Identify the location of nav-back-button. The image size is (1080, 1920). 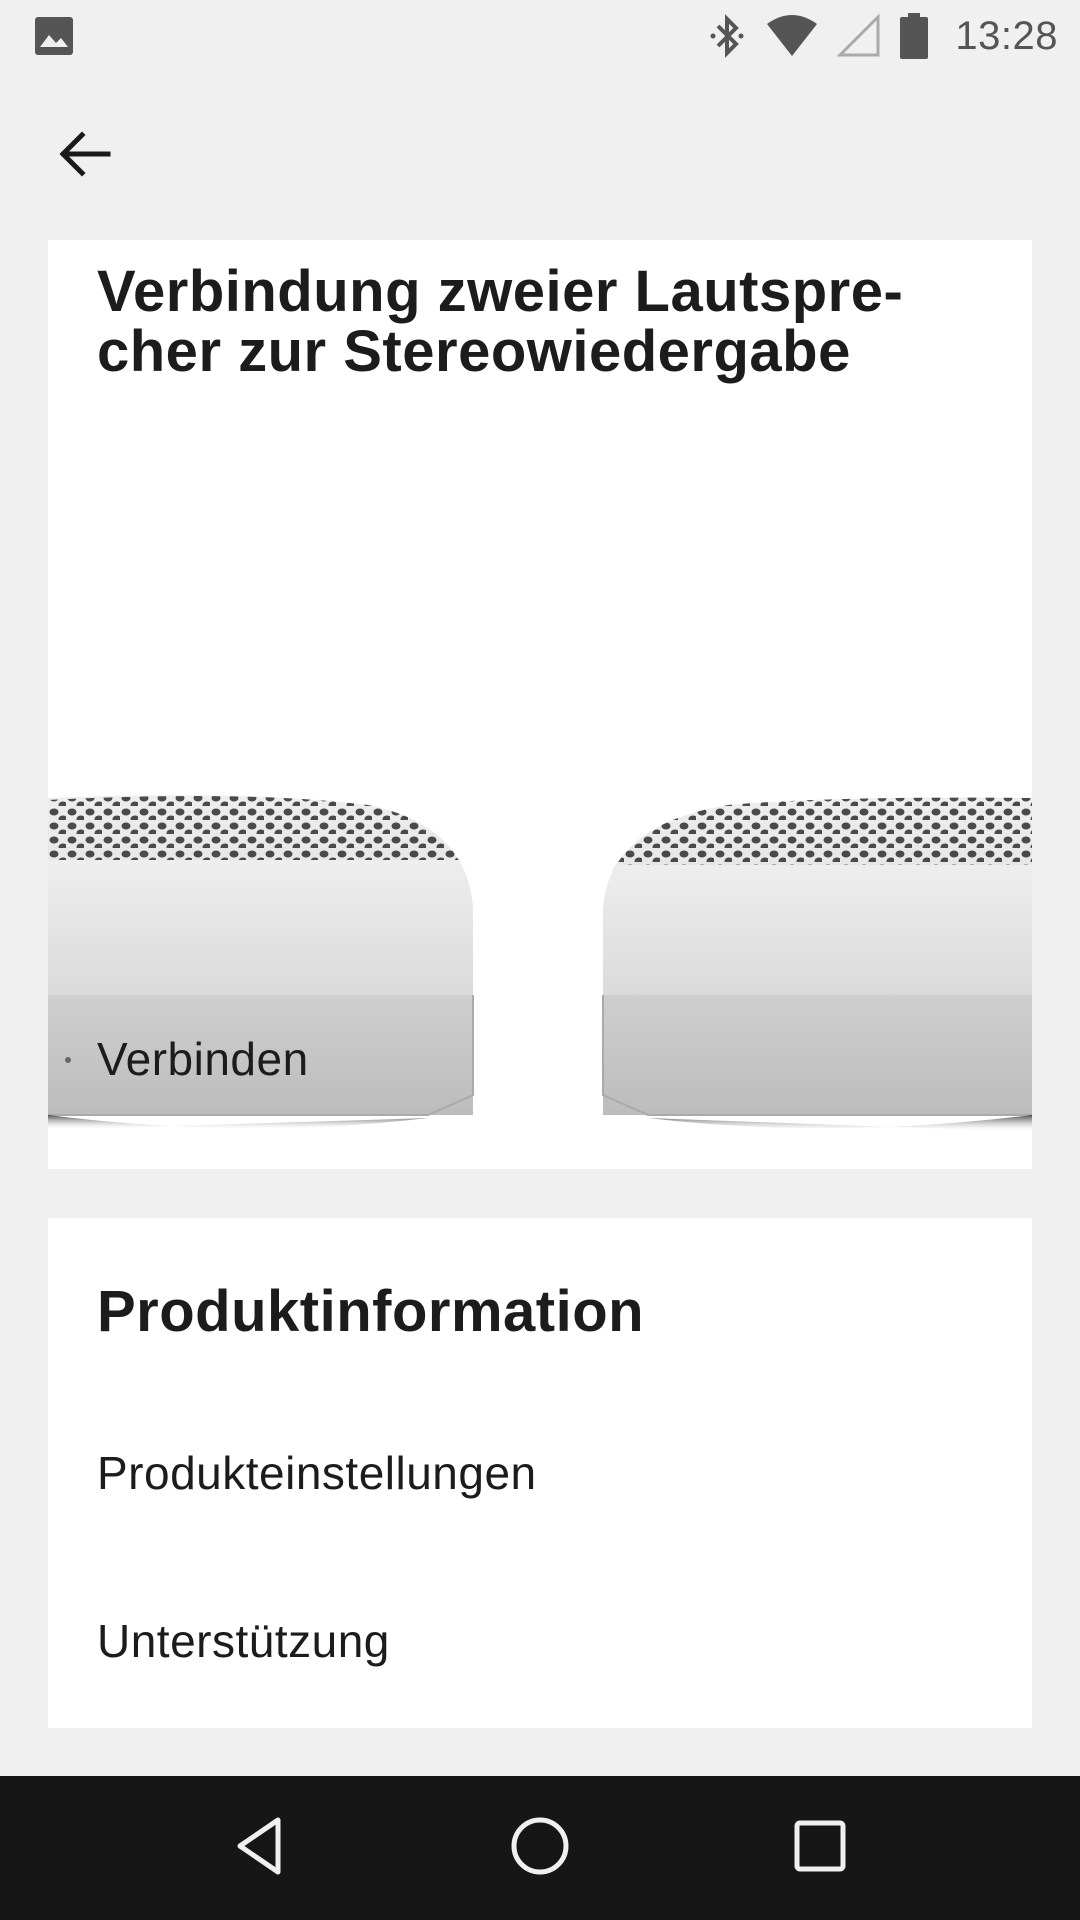
(260, 1848).